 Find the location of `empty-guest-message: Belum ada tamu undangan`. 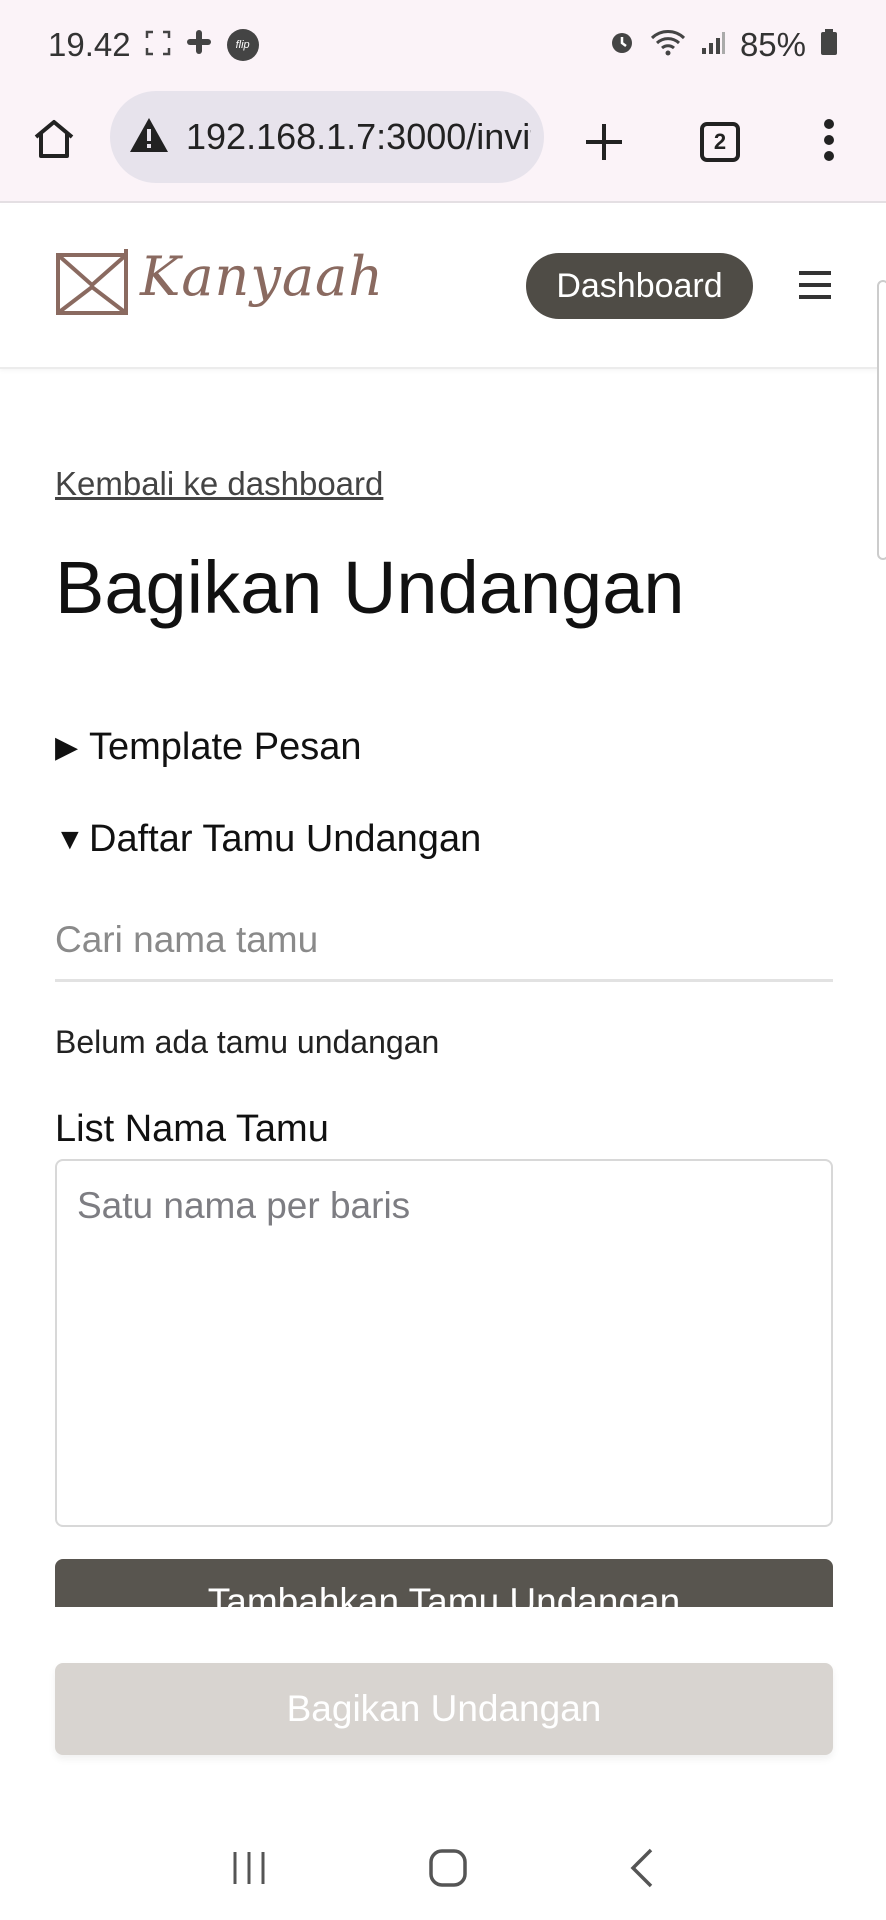

empty-guest-message: Belum ada tamu undangan is located at coordinates (247, 1042).